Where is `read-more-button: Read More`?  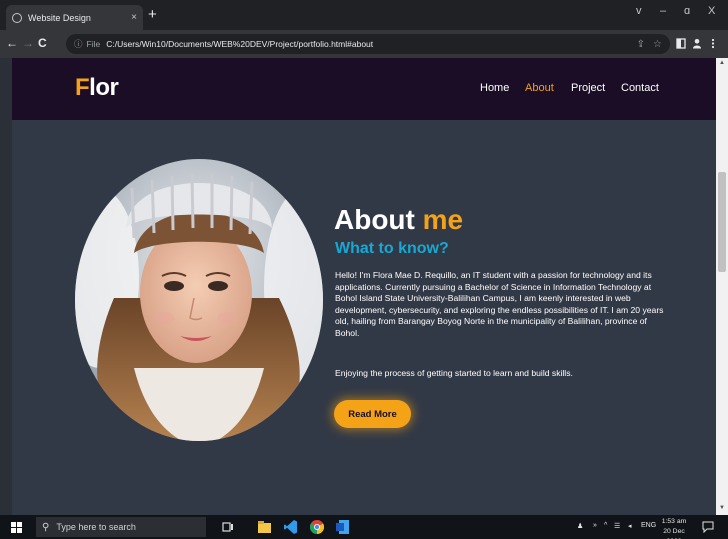
read-more-button: Read More is located at coordinates (372, 414).